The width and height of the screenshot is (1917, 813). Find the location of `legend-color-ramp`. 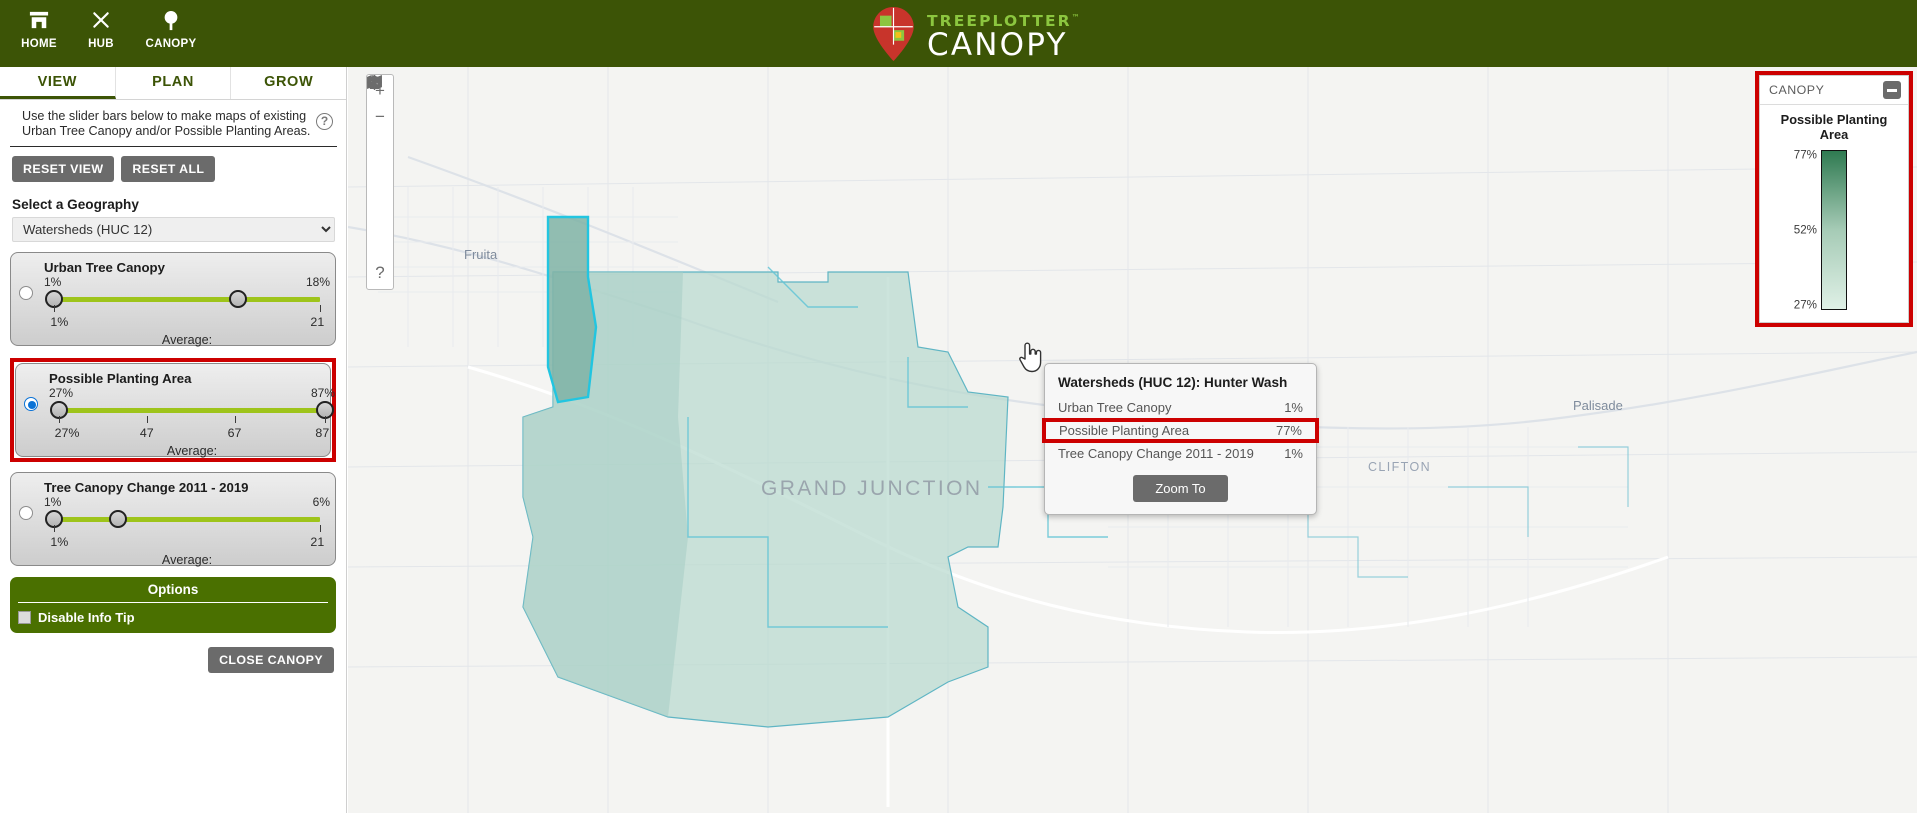

legend-color-ramp is located at coordinates (1834, 230).